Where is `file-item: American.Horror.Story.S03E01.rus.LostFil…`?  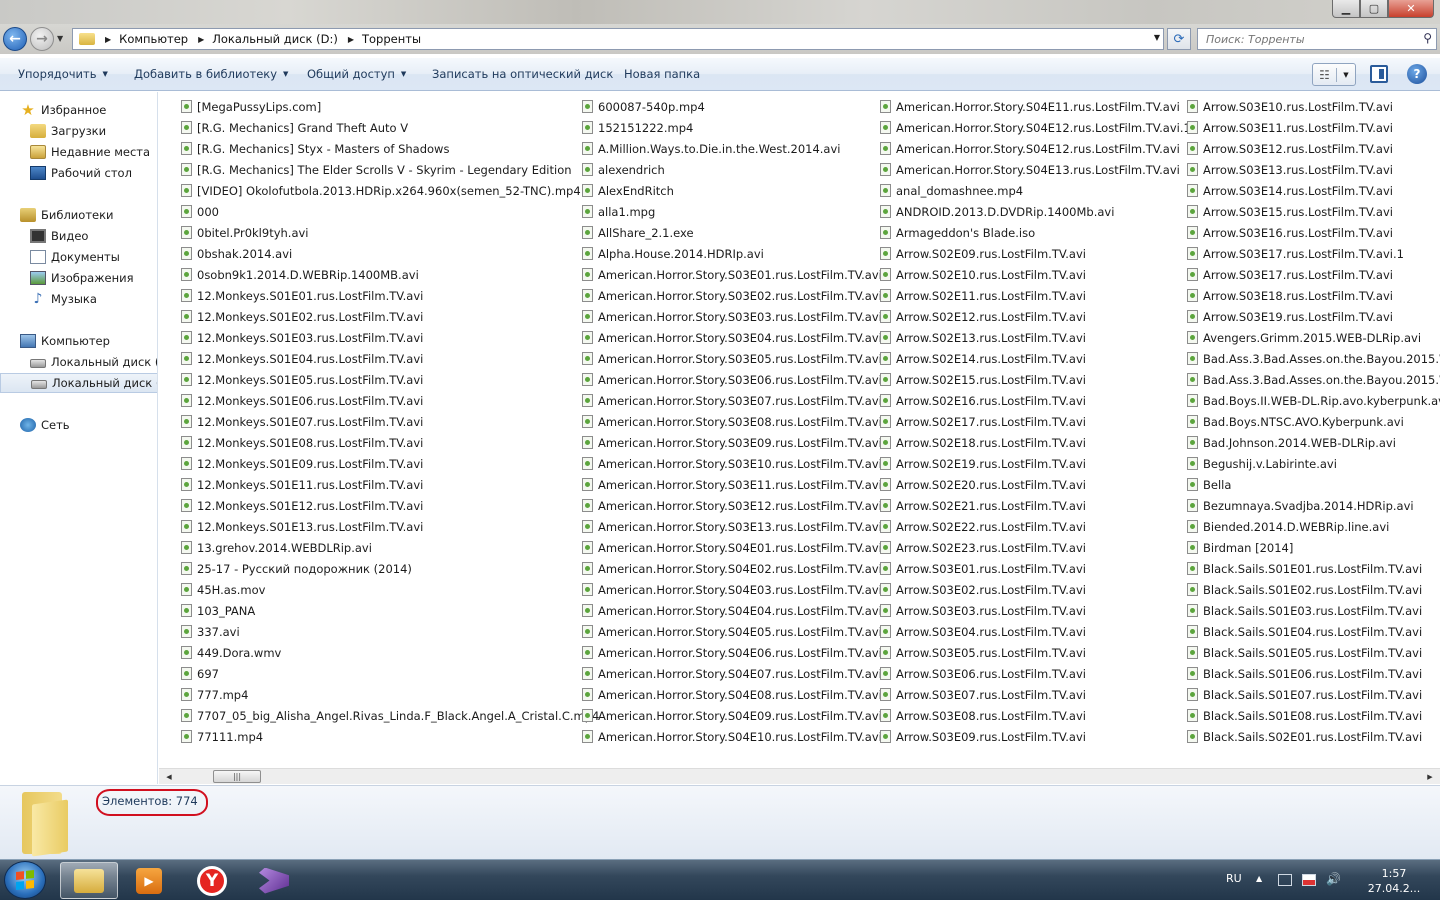
file-item: American.Horror.Story.S03E01.rus.LostFil… is located at coordinates (732, 274).